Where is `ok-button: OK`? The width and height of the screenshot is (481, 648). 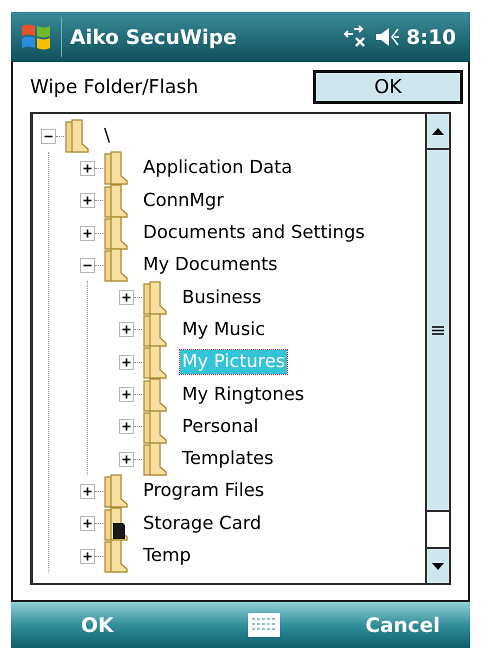 ok-button: OK is located at coordinates (388, 87).